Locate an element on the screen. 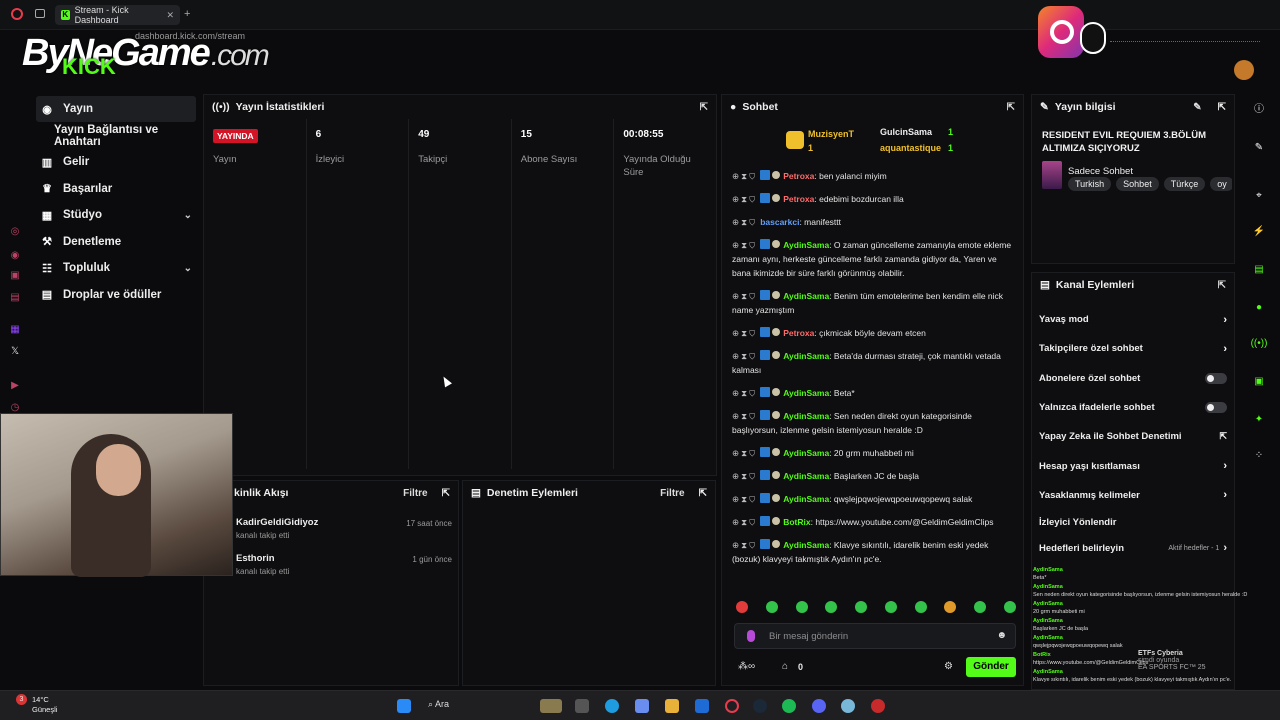 This screenshot has height=720, width=1280. task-view-icon is located at coordinates (582, 706).